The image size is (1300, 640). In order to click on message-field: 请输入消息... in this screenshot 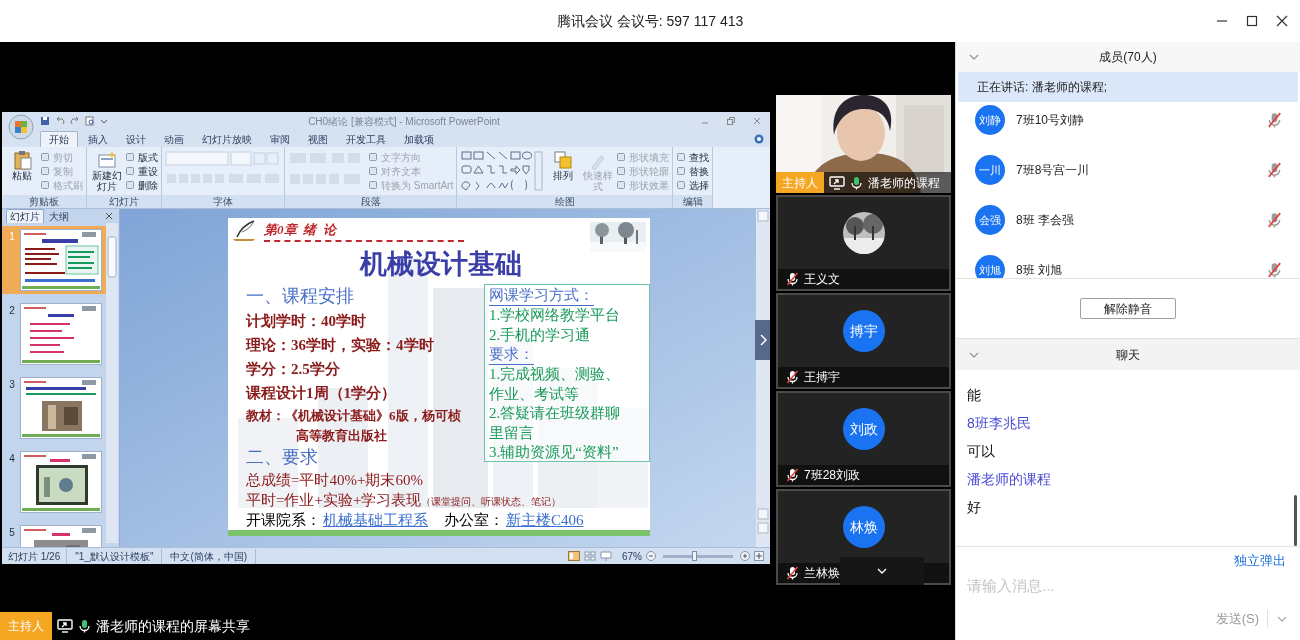, I will do `click(1128, 586)`.